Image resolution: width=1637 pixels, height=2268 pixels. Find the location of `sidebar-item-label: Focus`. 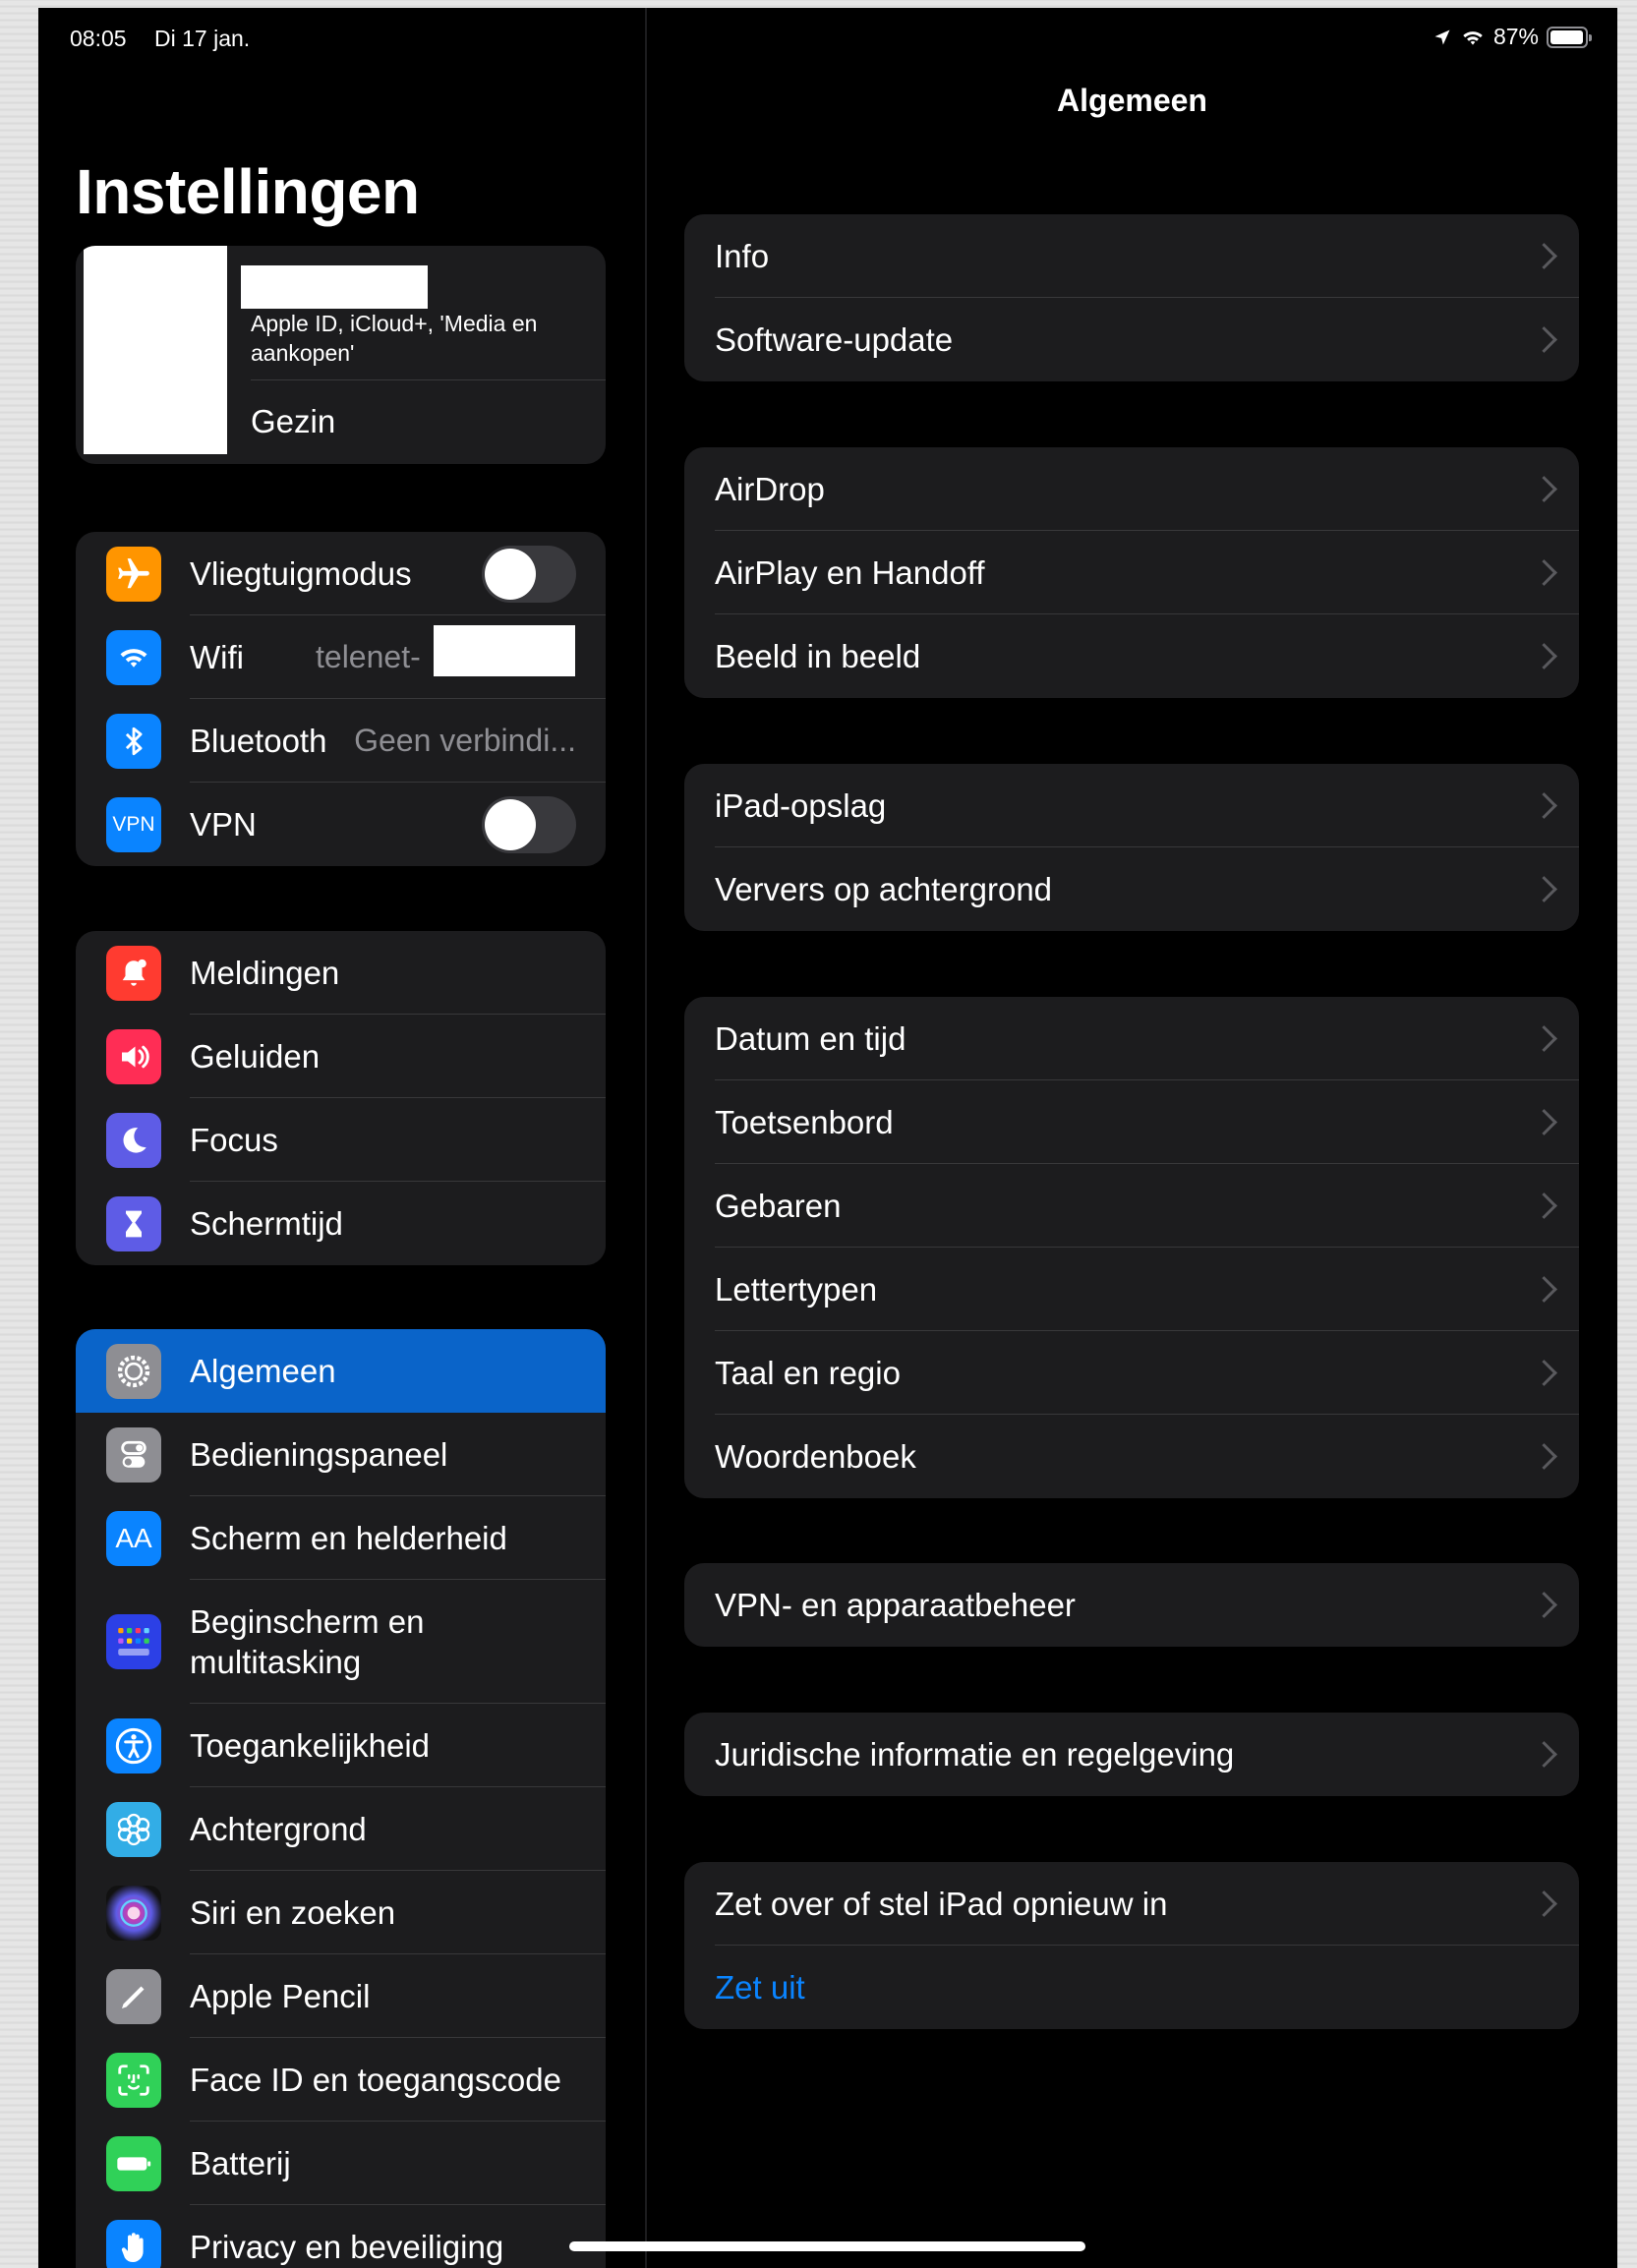

sidebar-item-label: Focus is located at coordinates (234, 1139).